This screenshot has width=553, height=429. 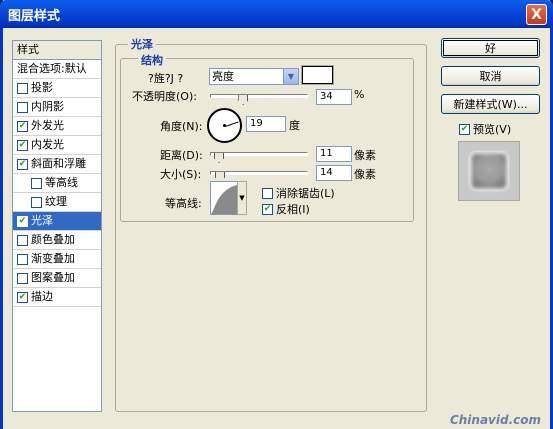 What do you see at coordinates (181, 155) in the screenshot?
I see `distance-label: 距离(D):` at bounding box center [181, 155].